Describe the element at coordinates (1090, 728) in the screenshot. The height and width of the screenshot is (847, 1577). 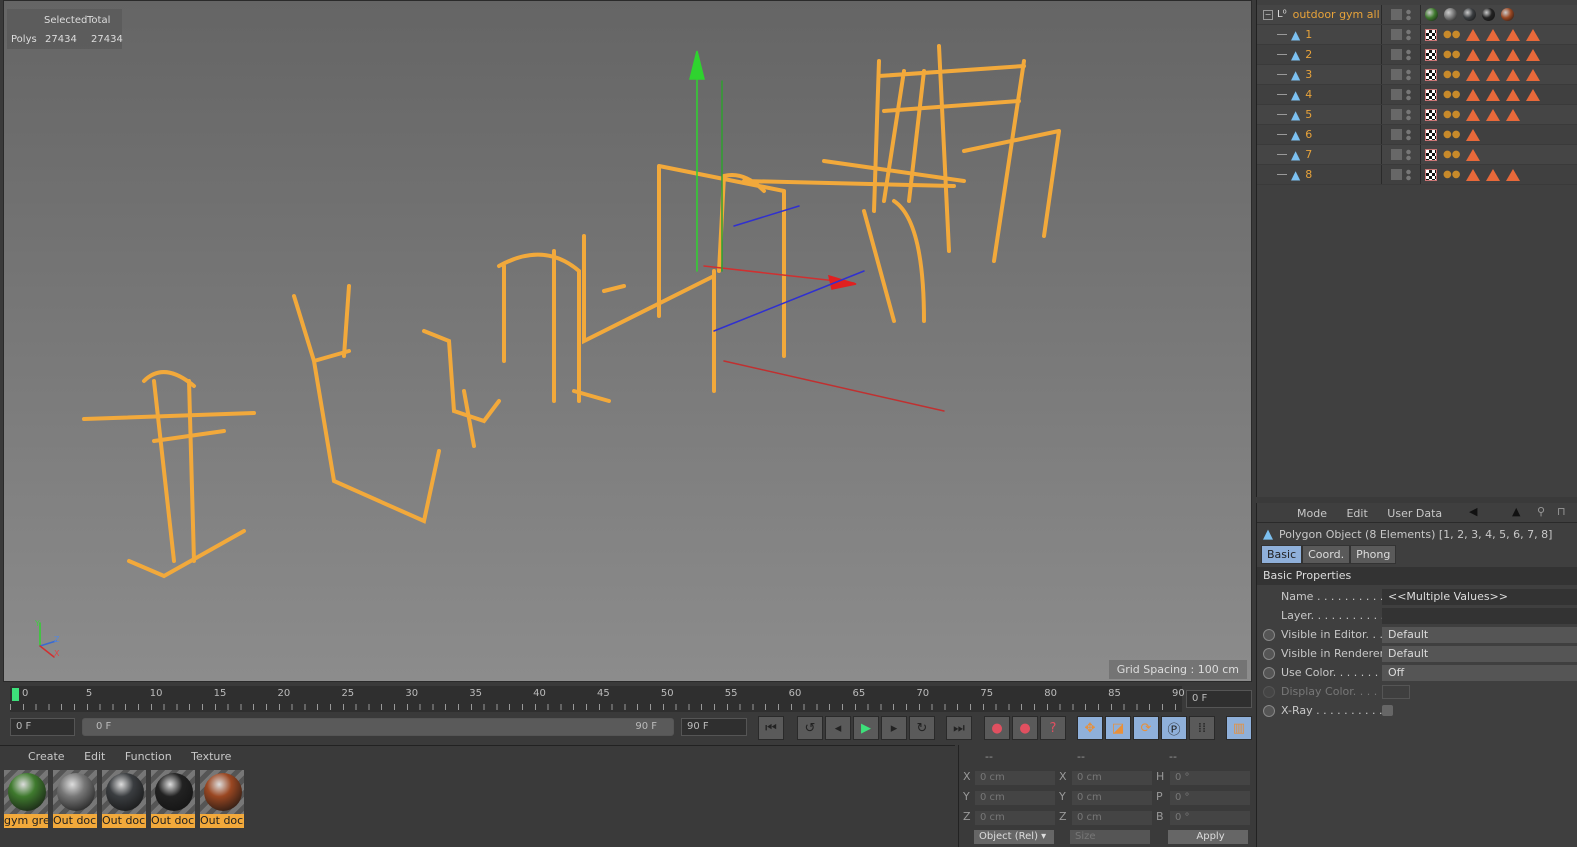
I see `move-key-icon: ✥` at that location.